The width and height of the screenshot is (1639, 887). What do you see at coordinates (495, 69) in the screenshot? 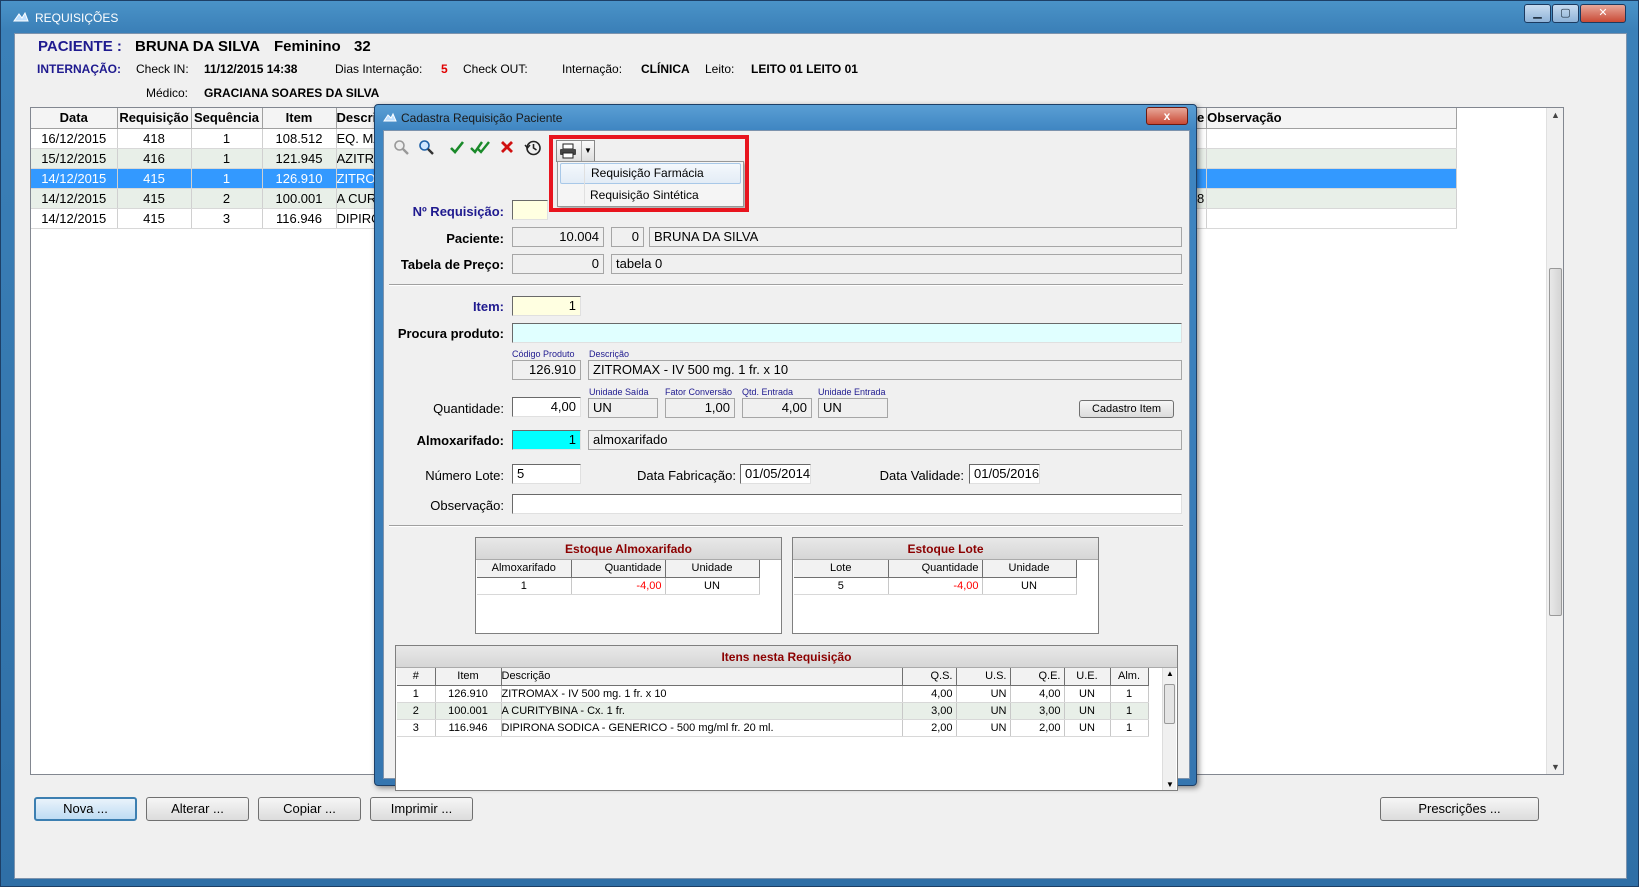
I see `checkout-label: Check OUT:` at bounding box center [495, 69].